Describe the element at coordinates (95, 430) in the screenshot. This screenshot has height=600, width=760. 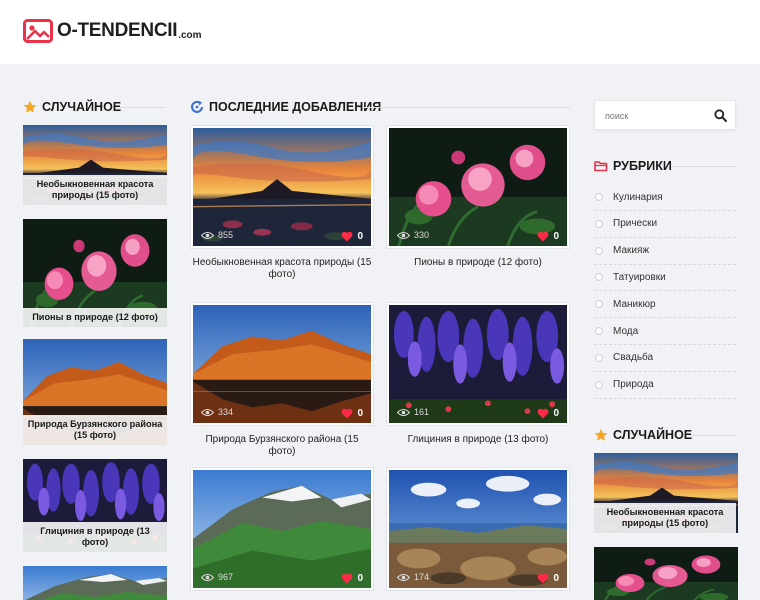
I see `random-card-caption: Природа Бурзянского района (15 фото)` at that location.